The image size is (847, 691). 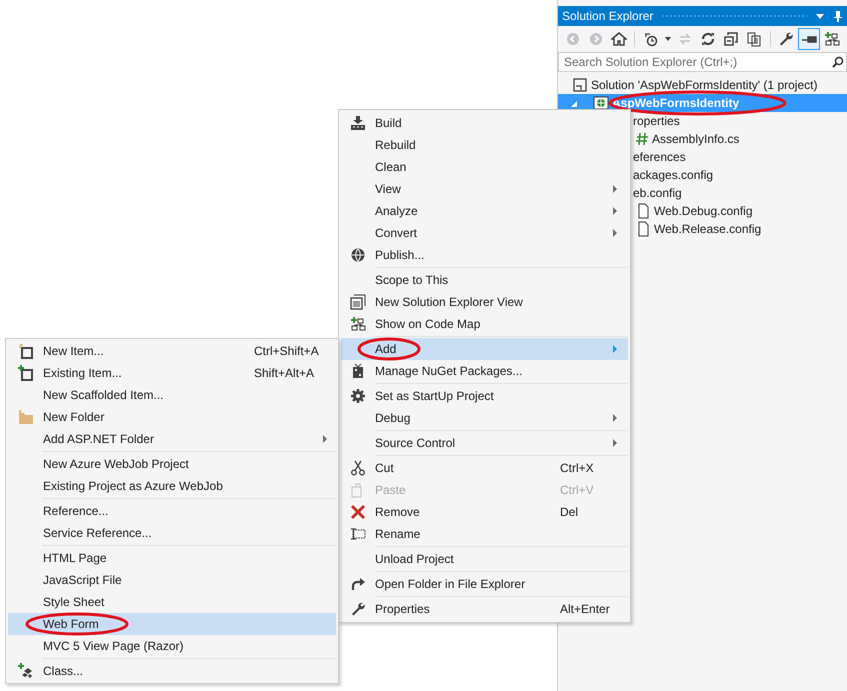 What do you see at coordinates (172, 439) in the screenshot?
I see `menu-item: Add ASP.NET Folder` at bounding box center [172, 439].